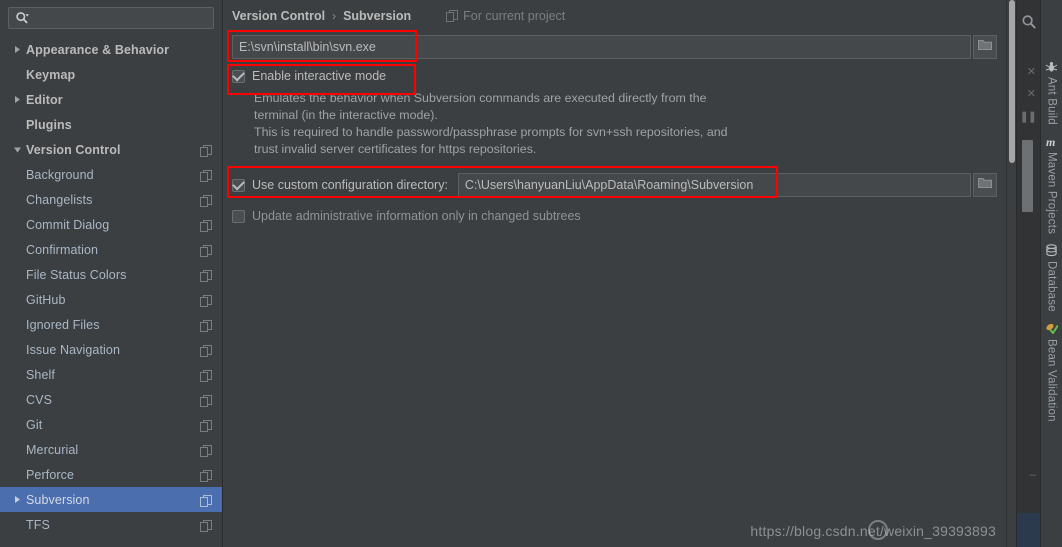 The width and height of the screenshot is (1062, 547). I want to click on sidebar-item-label: Subversion, so click(58, 499).